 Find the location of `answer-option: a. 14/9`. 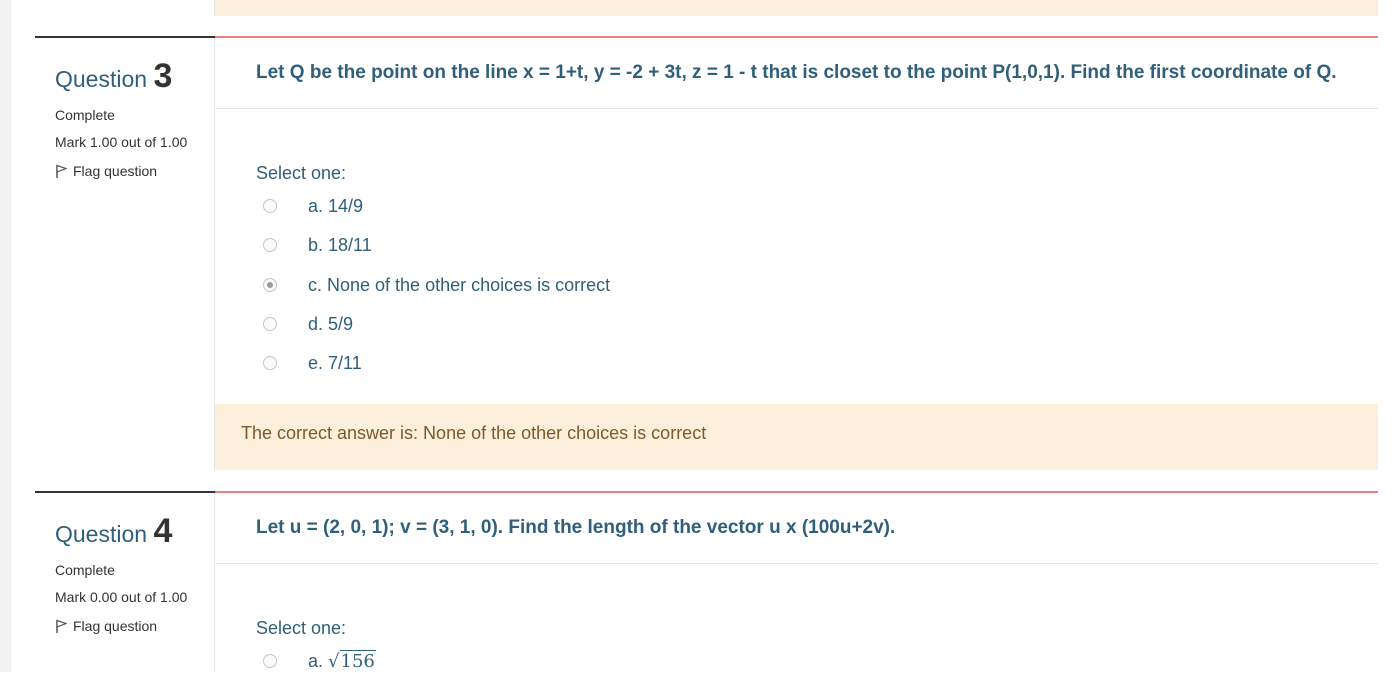

answer-option: a. 14/9 is located at coordinates (313, 206).